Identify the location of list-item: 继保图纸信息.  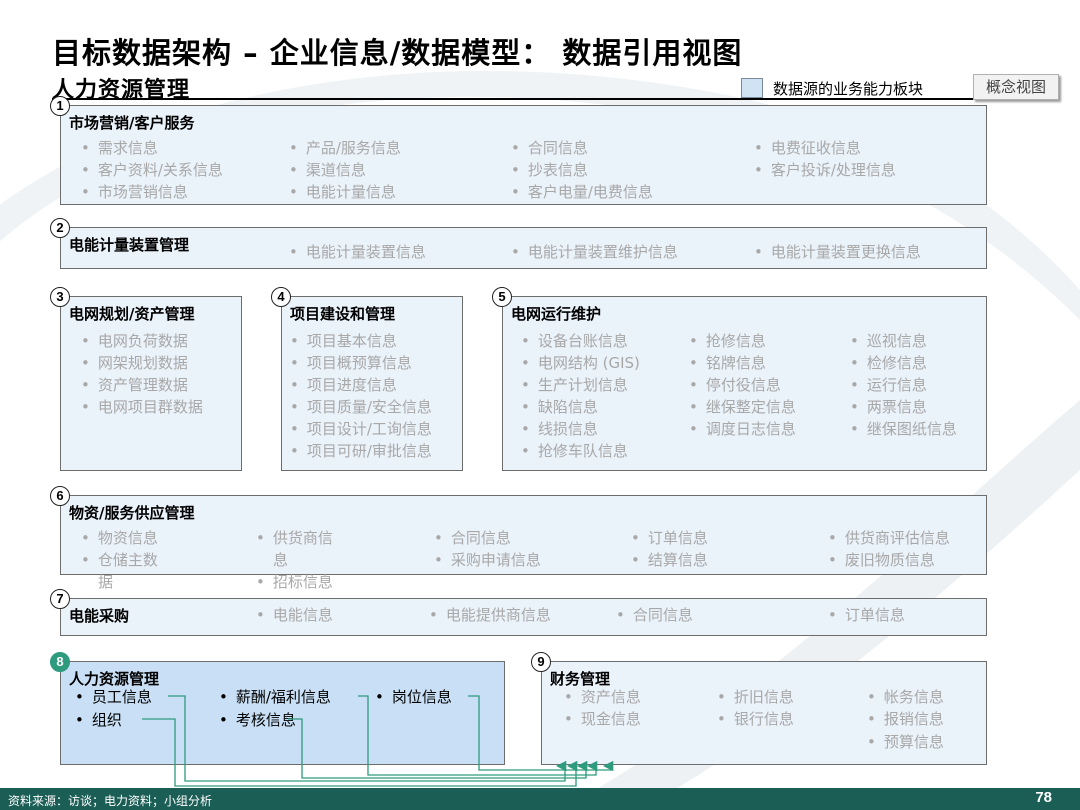
(903, 429).